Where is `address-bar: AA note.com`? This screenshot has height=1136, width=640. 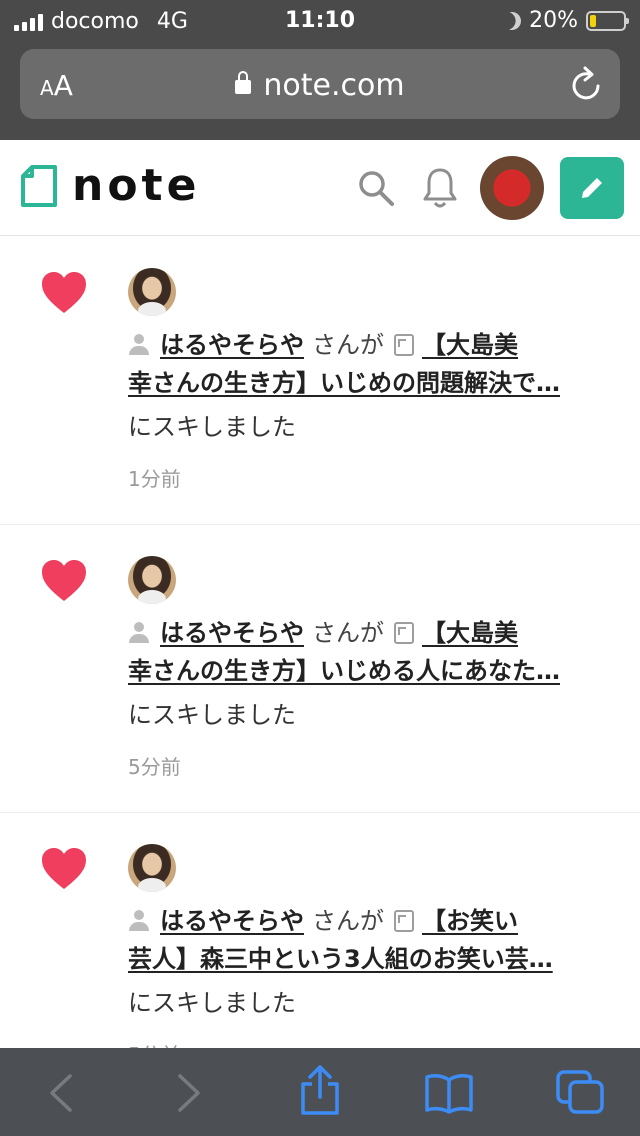 address-bar: AA note.com is located at coordinates (320, 84).